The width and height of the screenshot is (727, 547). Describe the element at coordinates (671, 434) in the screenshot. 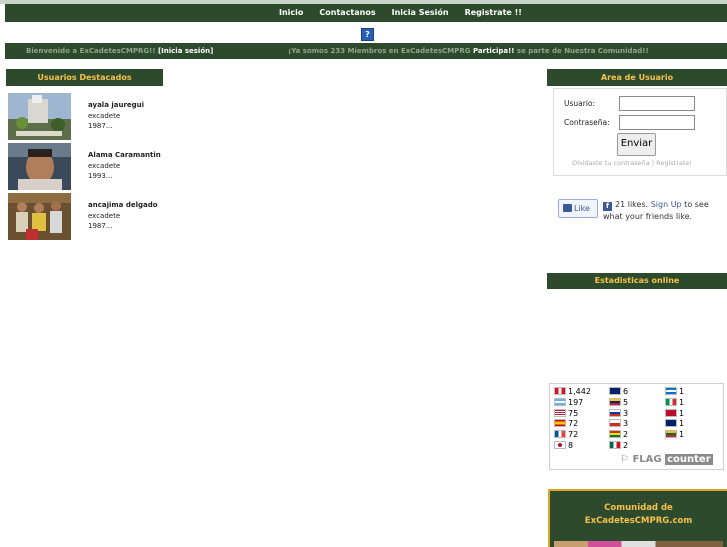

I see `flag-lt-icon` at that location.